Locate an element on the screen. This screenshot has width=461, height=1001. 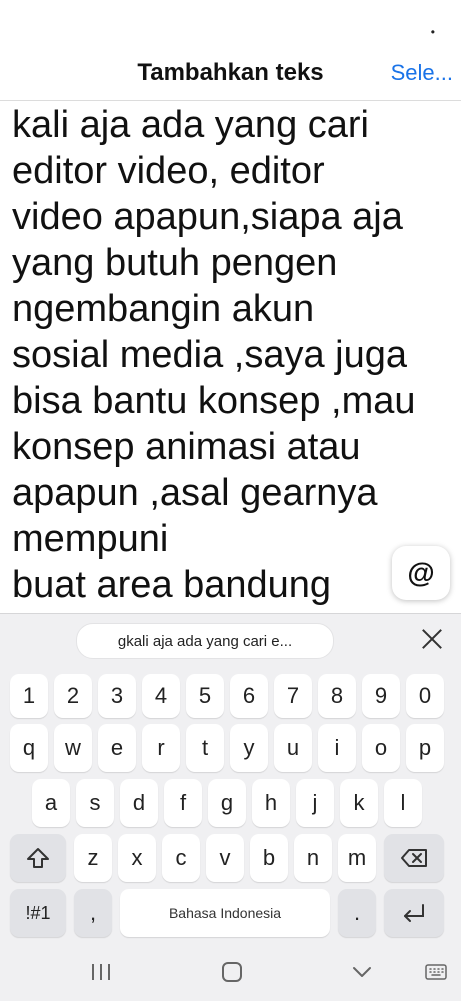
period-key: . is located at coordinates (357, 913).